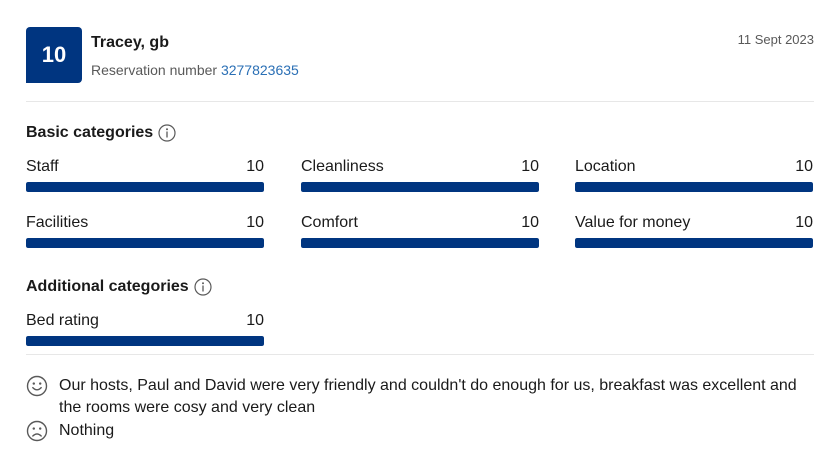 The width and height of the screenshot is (840, 449). I want to click on category-label: Bed rating, so click(62, 320).